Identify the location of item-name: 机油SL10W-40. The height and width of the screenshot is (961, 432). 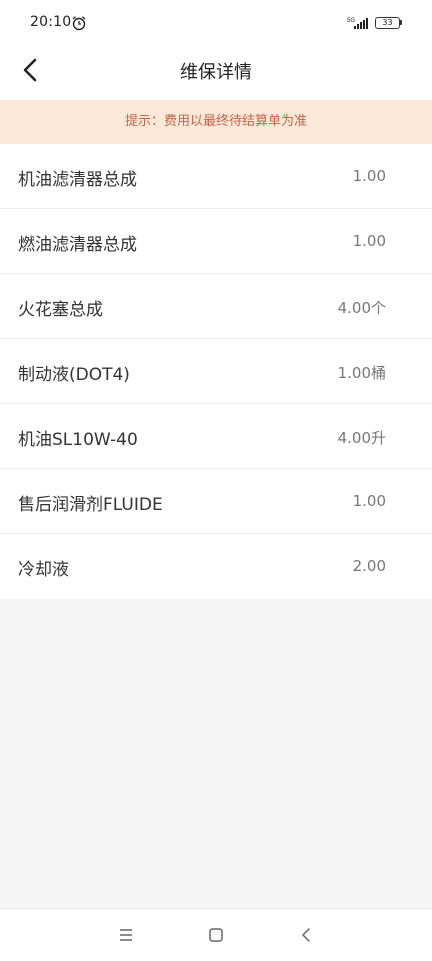
(78, 440).